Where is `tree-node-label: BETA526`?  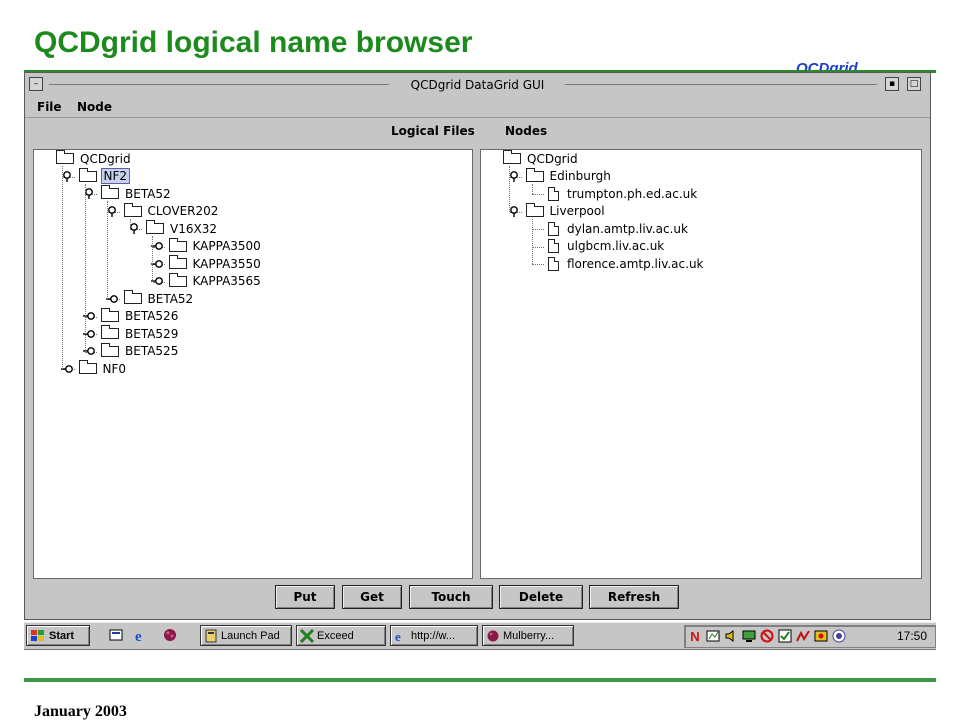
tree-node-label: BETA526 is located at coordinates (152, 316).